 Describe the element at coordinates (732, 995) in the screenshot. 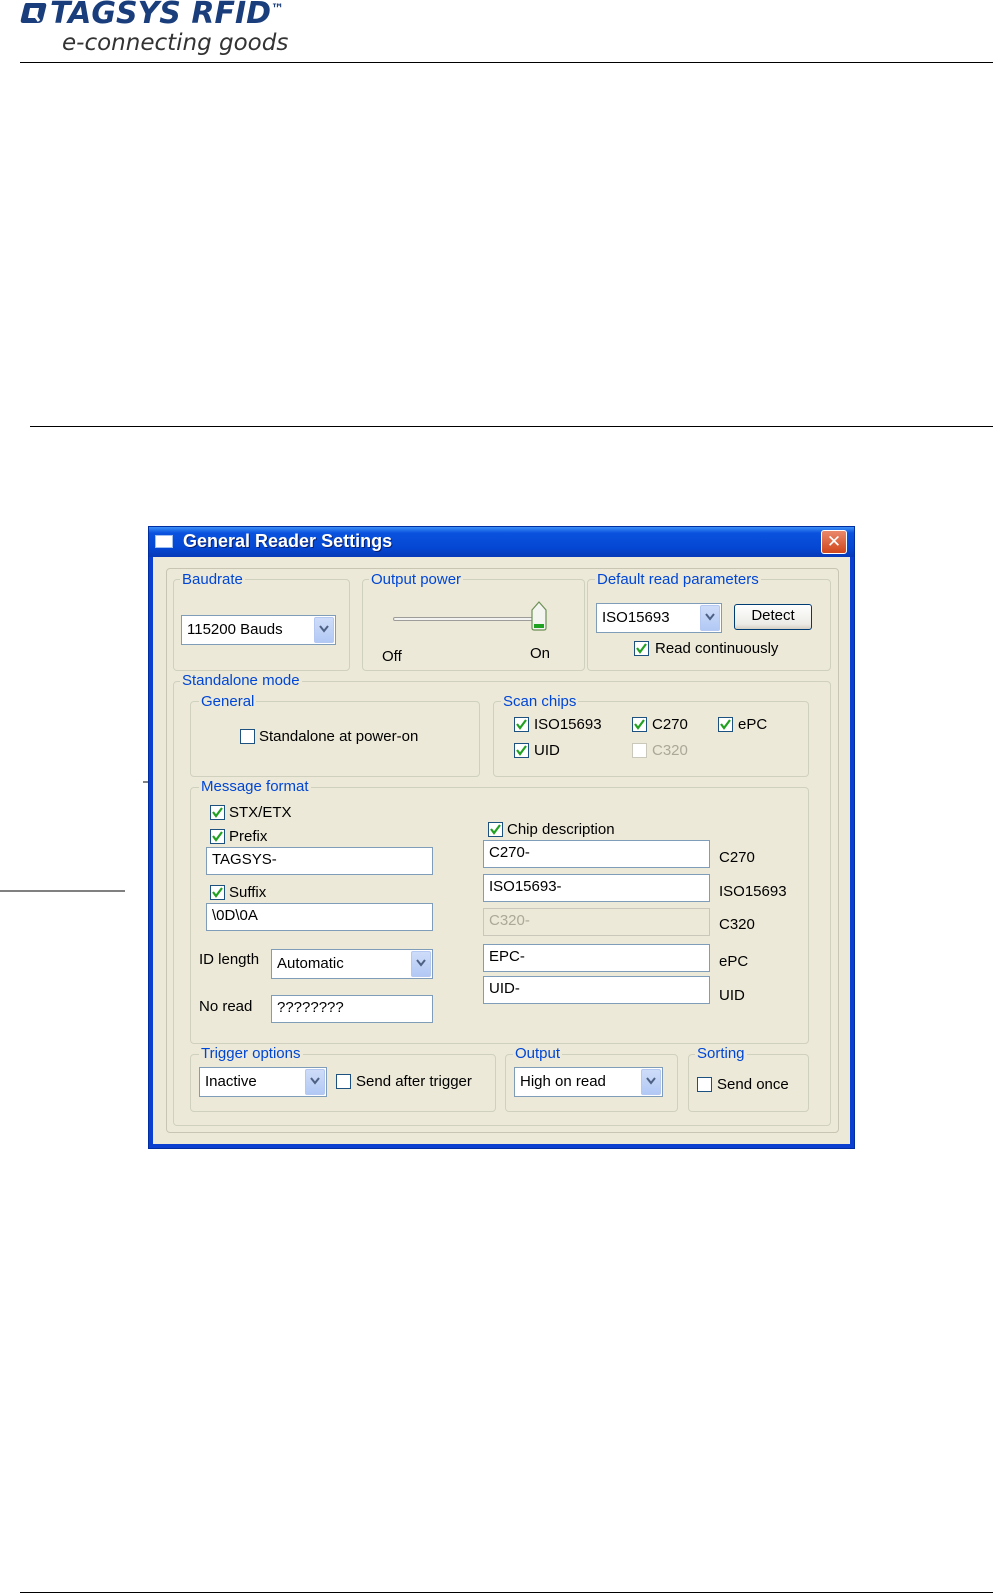

I see `chip-uid-label: UID` at that location.